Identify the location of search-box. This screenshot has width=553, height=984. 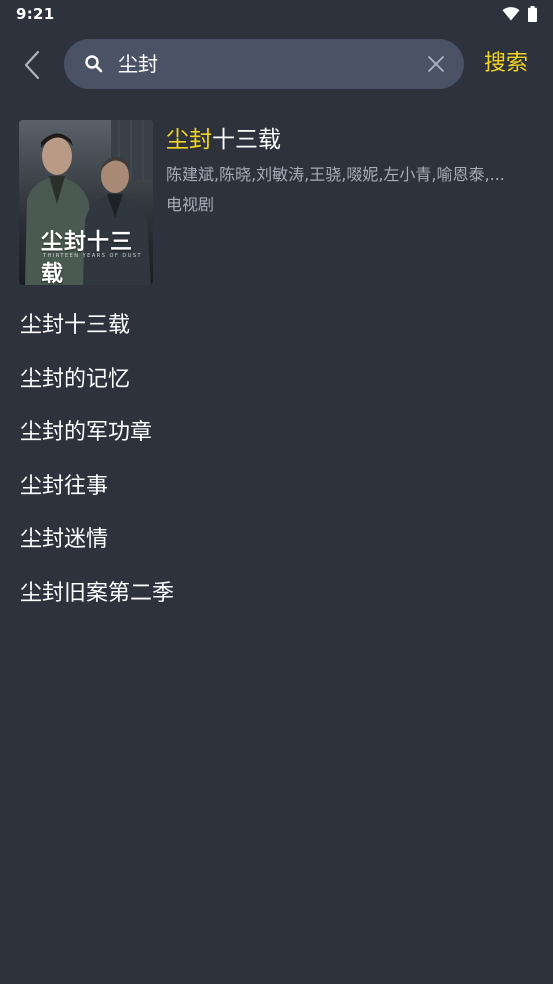
(264, 64).